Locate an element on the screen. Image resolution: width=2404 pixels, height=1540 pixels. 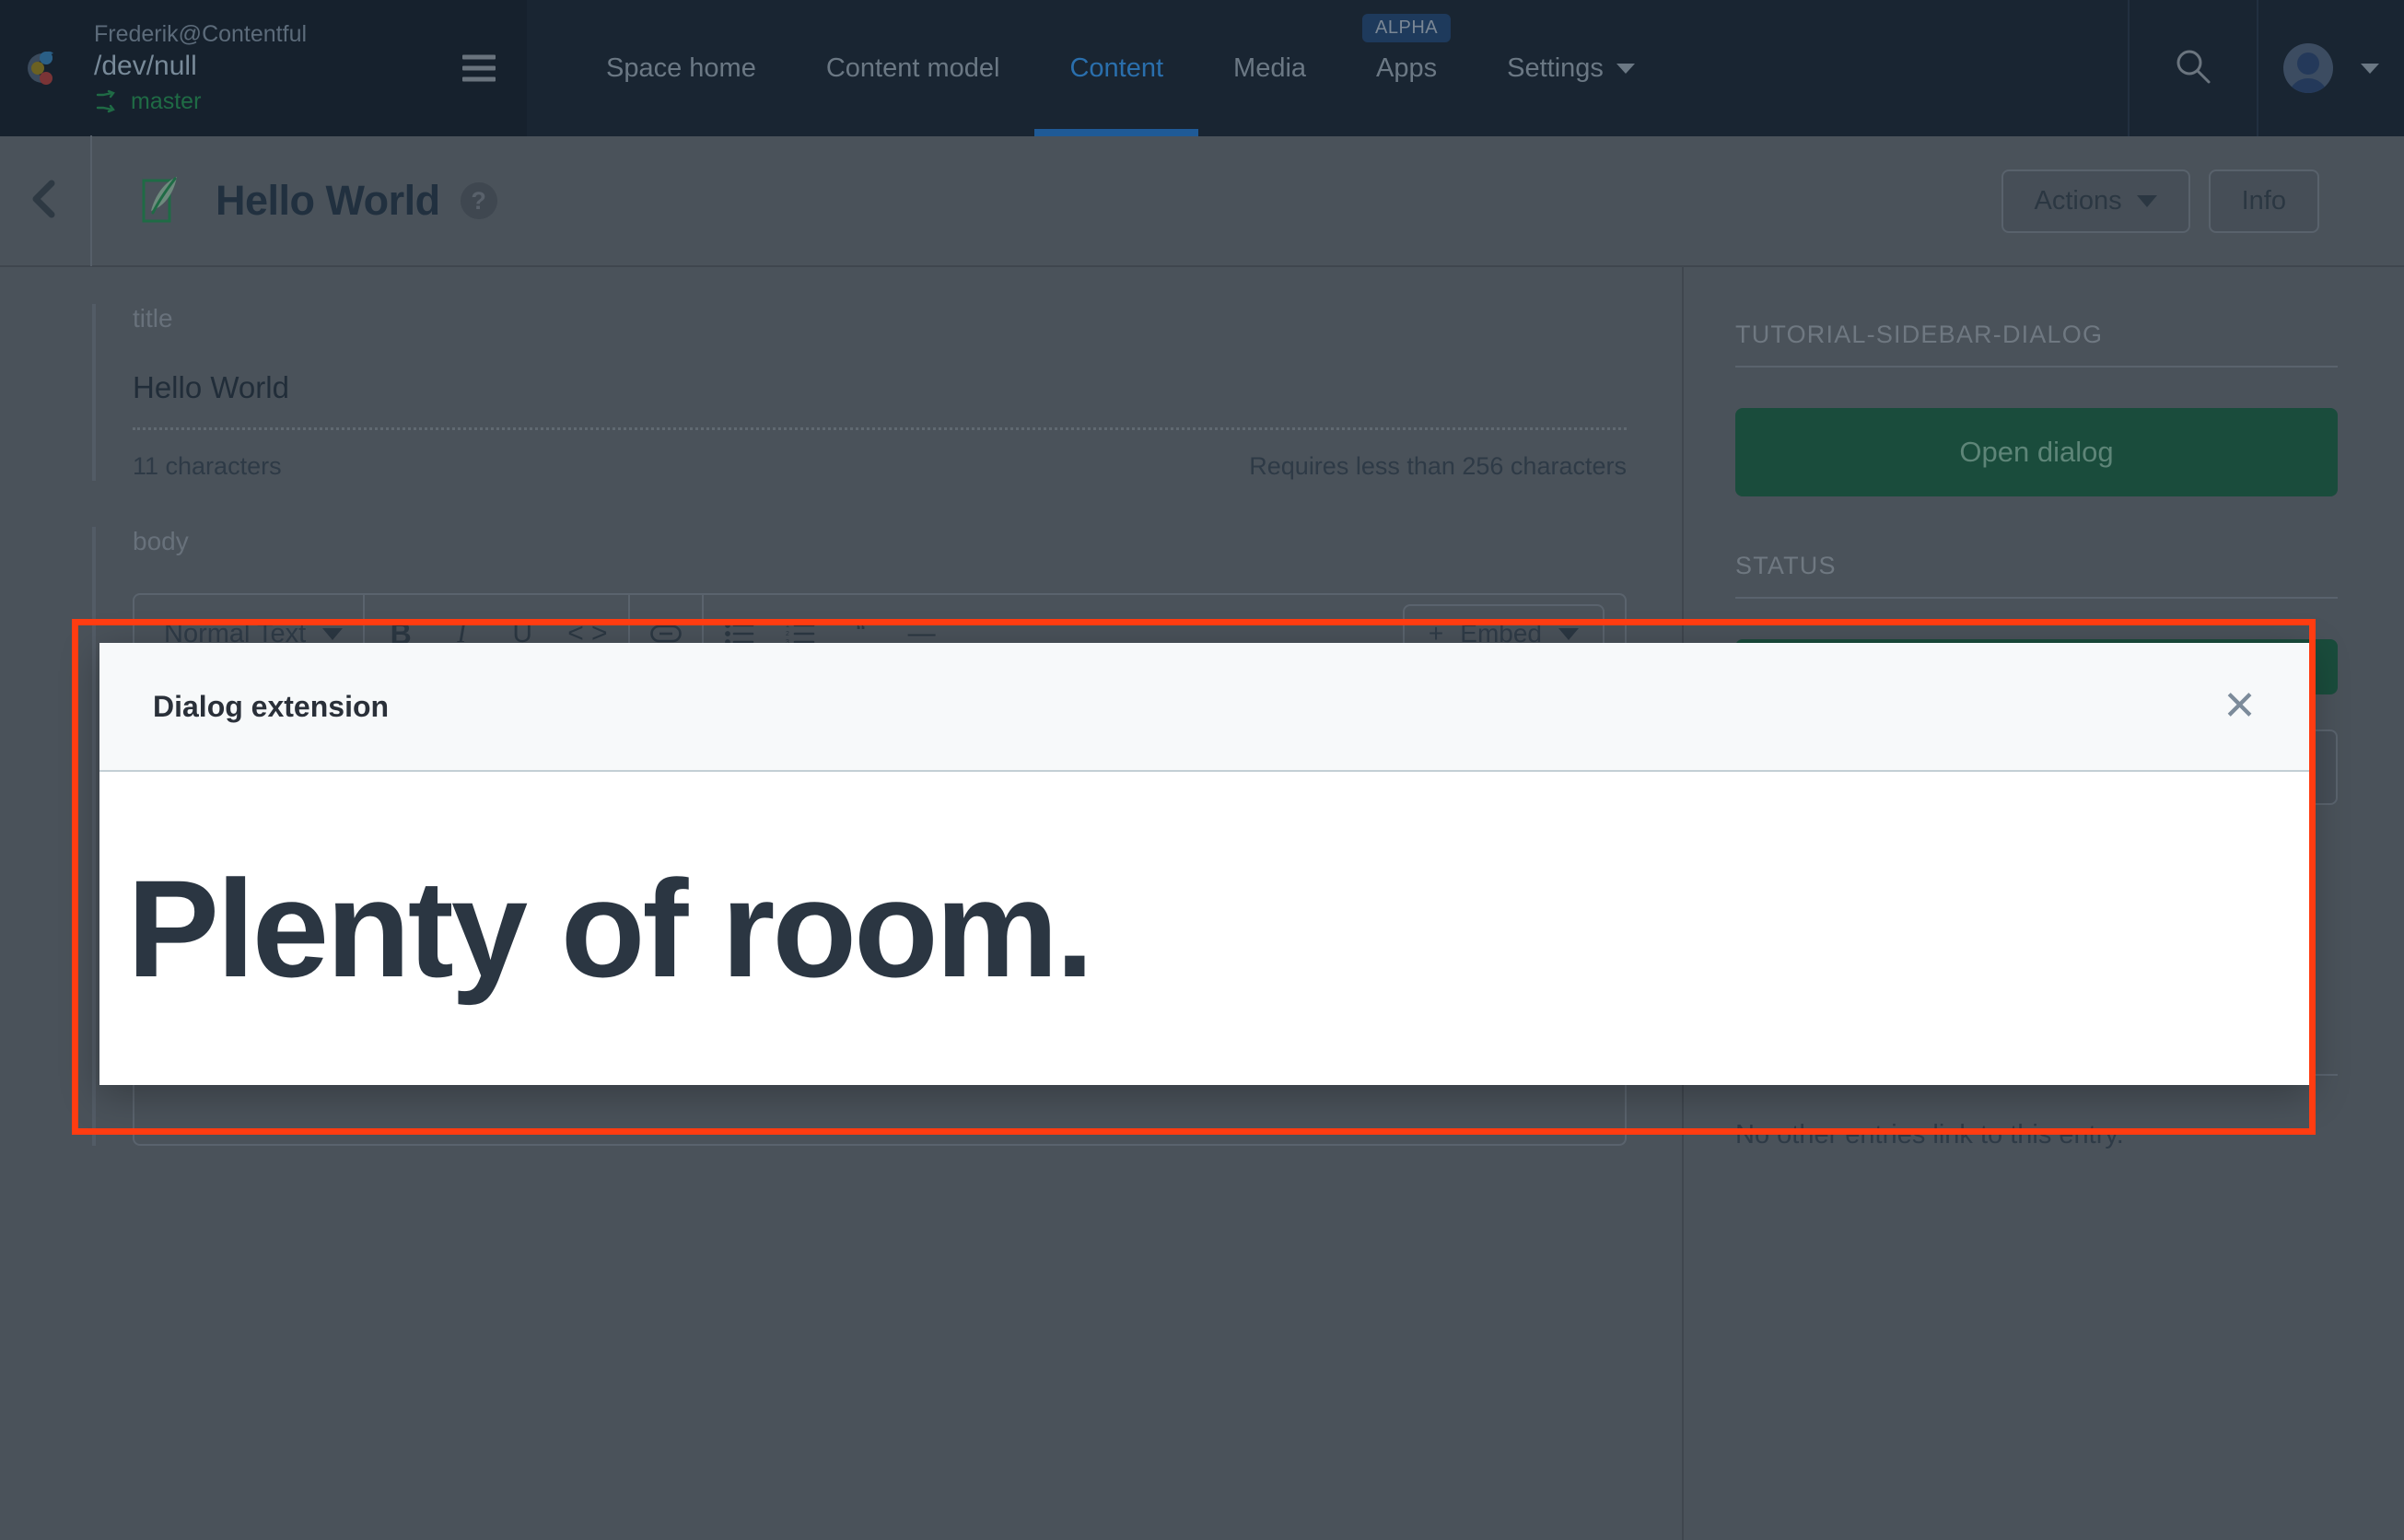
contentful-logo-icon is located at coordinates (51, 68).